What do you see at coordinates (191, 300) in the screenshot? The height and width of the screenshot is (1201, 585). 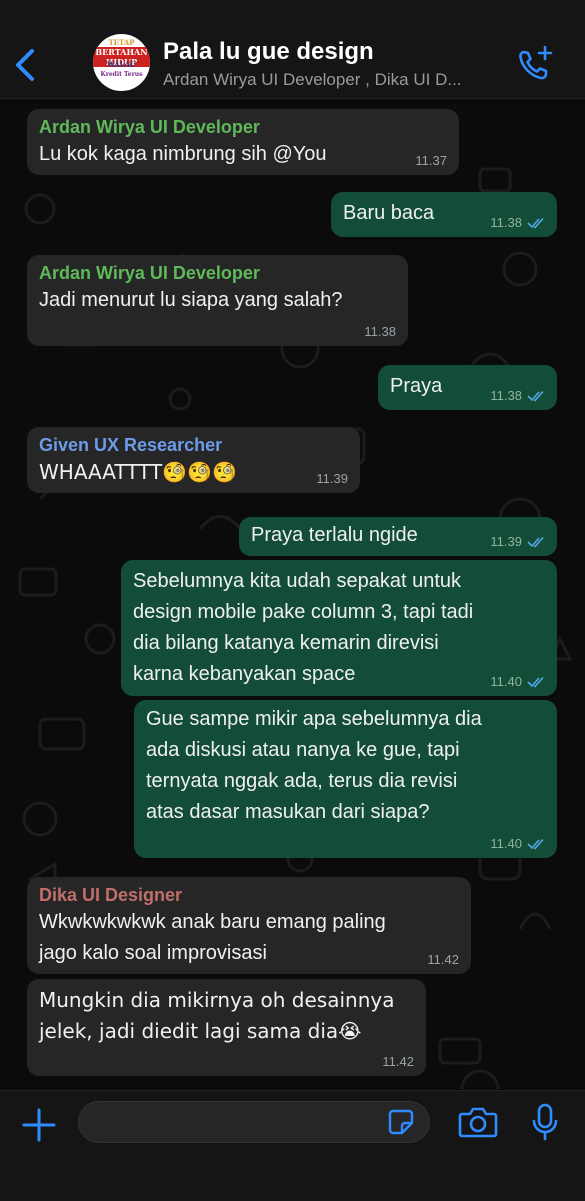 I see `message-text: Jadi menurut lu siapa yang salah?` at bounding box center [191, 300].